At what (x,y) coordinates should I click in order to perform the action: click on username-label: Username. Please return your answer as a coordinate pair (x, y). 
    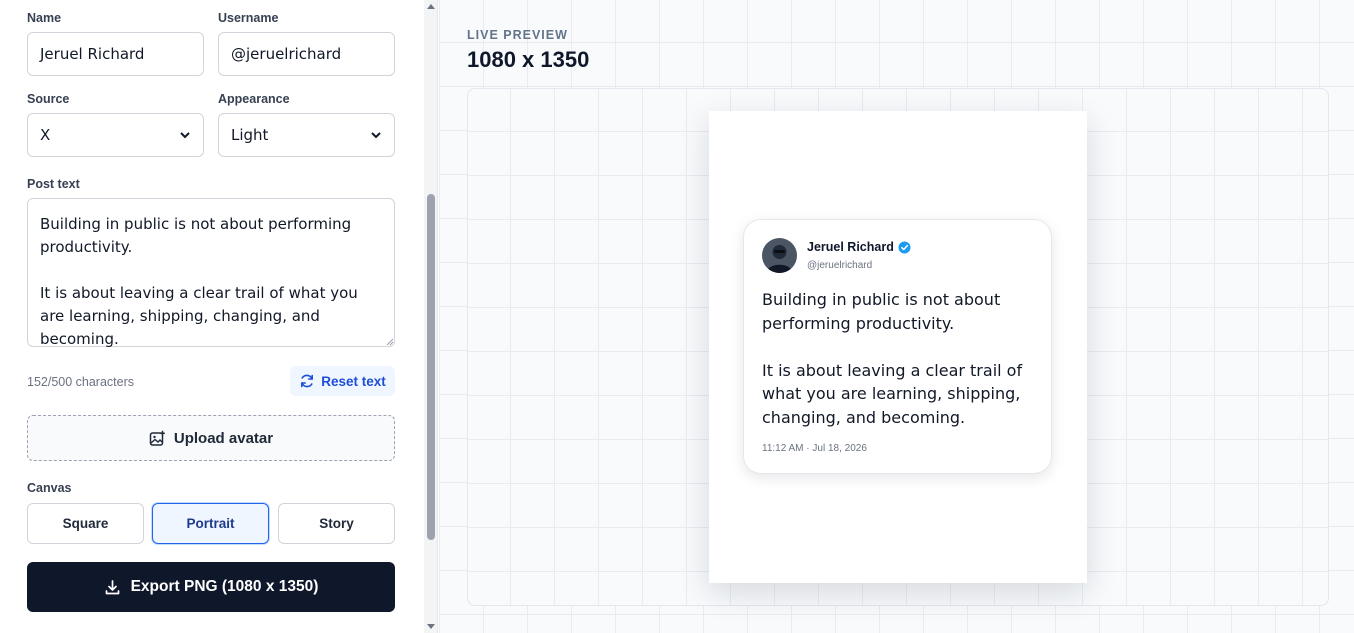
    Looking at the image, I should click on (248, 18).